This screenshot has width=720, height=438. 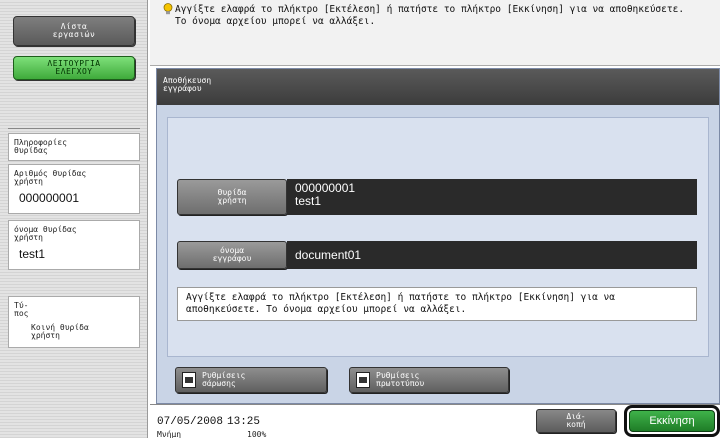 I want to click on lightbulb-icon, so click(x=168, y=9).